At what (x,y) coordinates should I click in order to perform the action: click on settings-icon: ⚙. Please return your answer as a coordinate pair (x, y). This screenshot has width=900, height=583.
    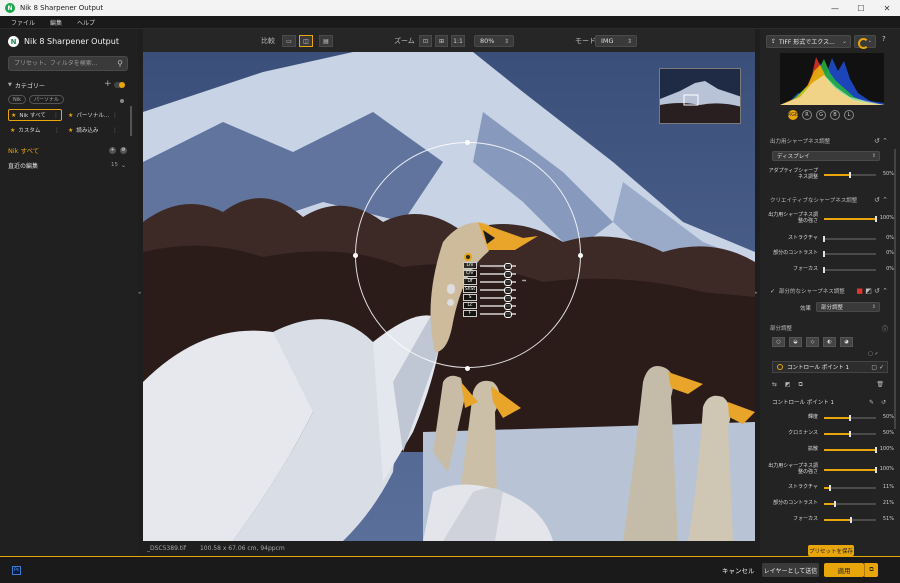
    Looking at the image, I should click on (123, 150).